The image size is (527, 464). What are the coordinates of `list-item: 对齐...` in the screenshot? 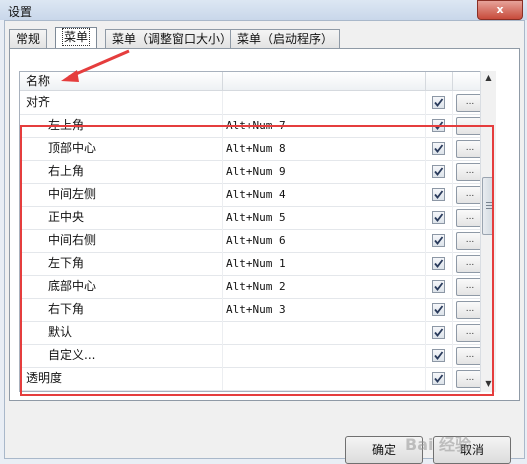 It's located at (257, 103).